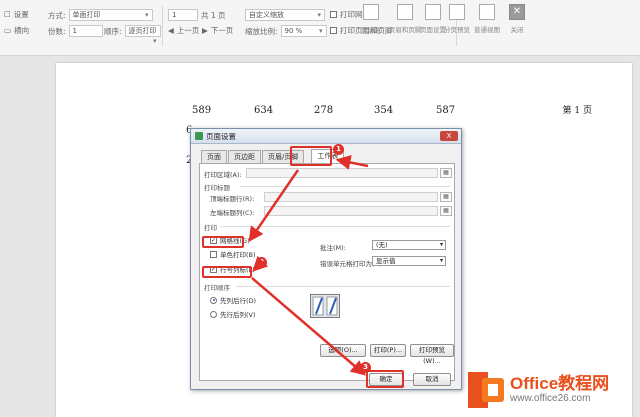 Image resolution: width=640 pixels, height=417 pixels. Describe the element at coordinates (446, 110) in the screenshot. I see `cell-value: 587` at that location.